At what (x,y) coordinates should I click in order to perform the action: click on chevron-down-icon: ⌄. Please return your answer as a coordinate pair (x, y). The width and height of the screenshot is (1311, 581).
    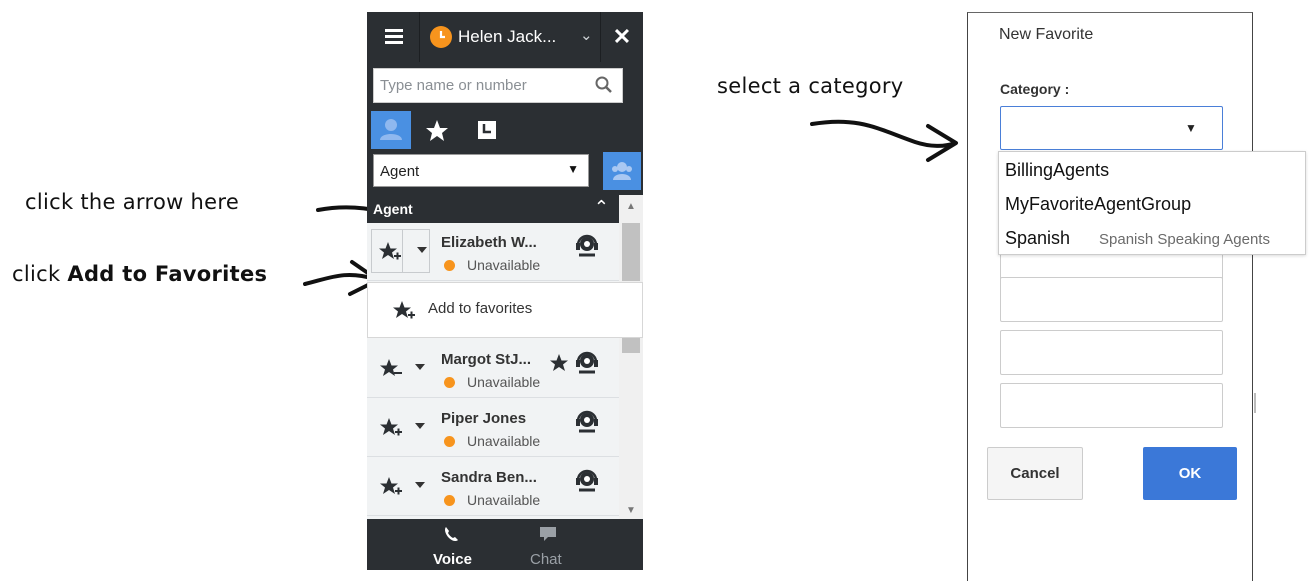
    Looking at the image, I should click on (586, 35).